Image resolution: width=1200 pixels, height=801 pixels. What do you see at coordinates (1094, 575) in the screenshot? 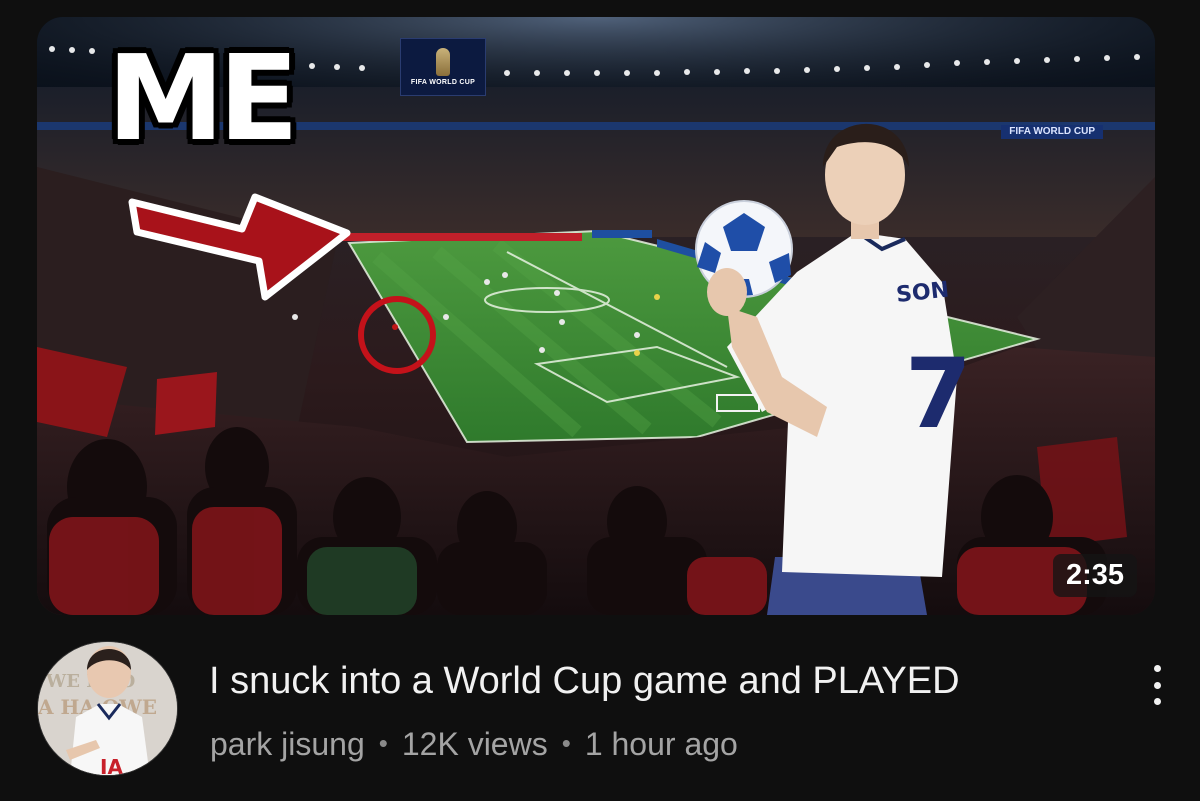
I see `duration-badge: 2:35` at bounding box center [1094, 575].